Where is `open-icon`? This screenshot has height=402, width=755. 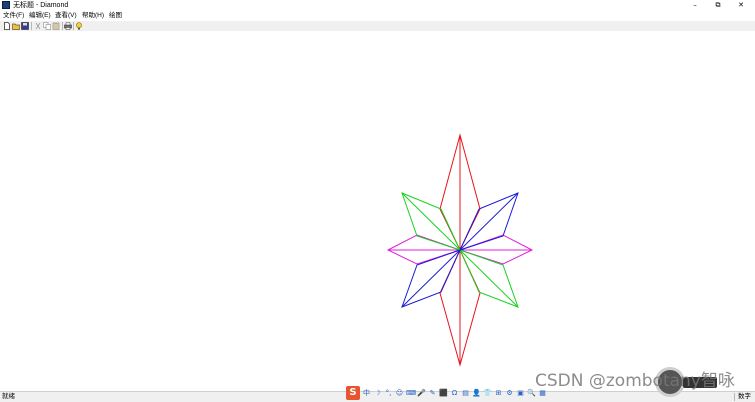 open-icon is located at coordinates (16, 26).